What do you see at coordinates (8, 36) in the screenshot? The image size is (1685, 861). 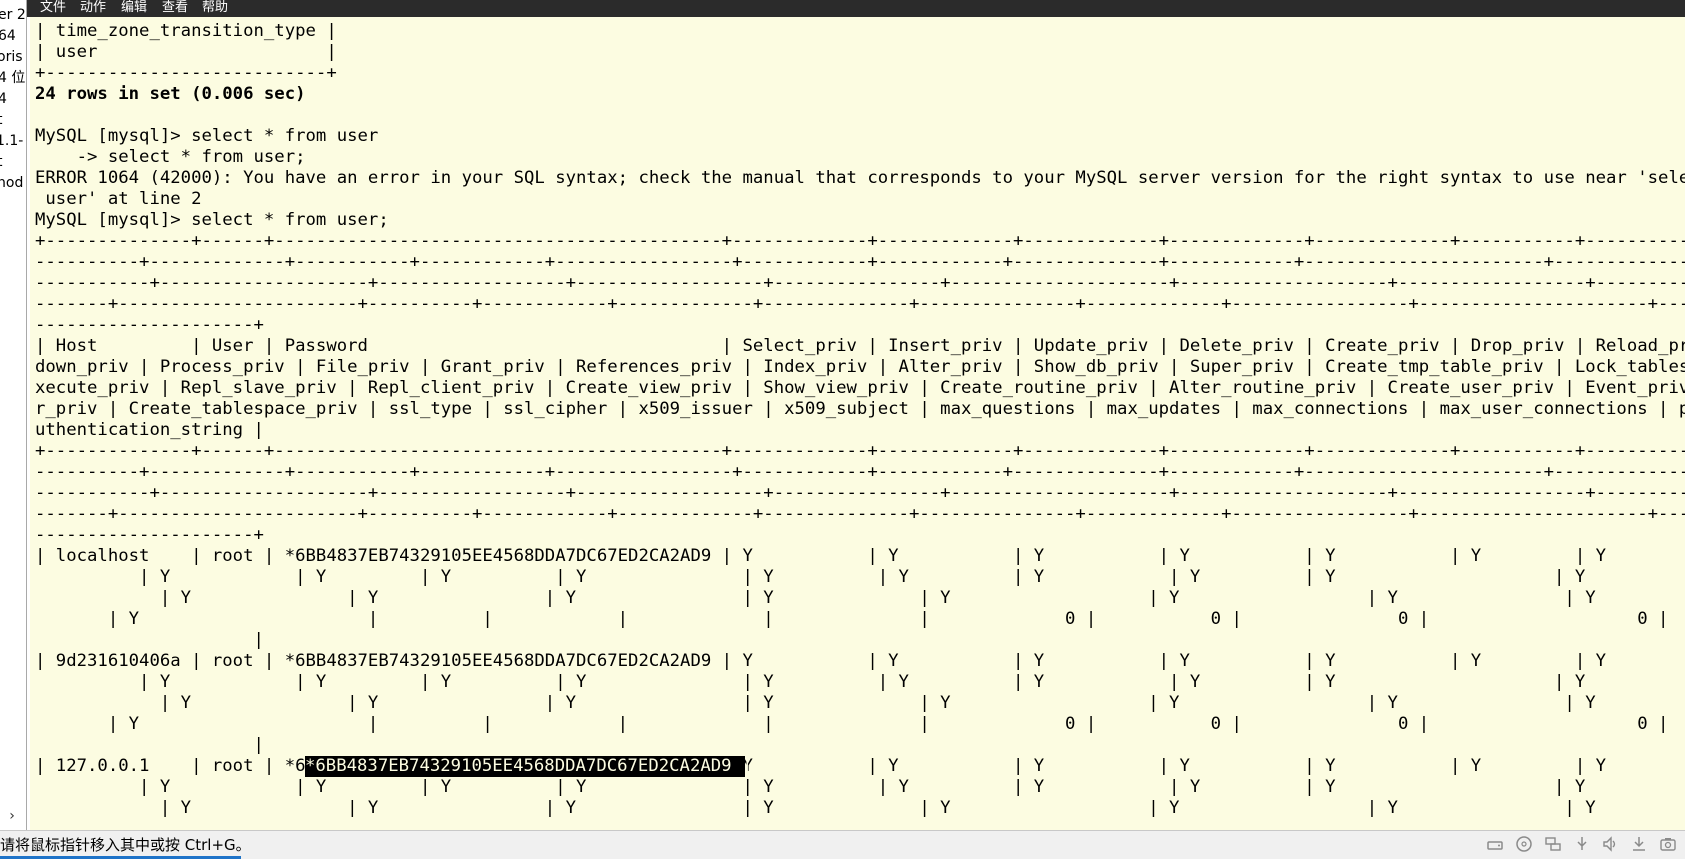 I see `sidebar-fragment: 64` at bounding box center [8, 36].